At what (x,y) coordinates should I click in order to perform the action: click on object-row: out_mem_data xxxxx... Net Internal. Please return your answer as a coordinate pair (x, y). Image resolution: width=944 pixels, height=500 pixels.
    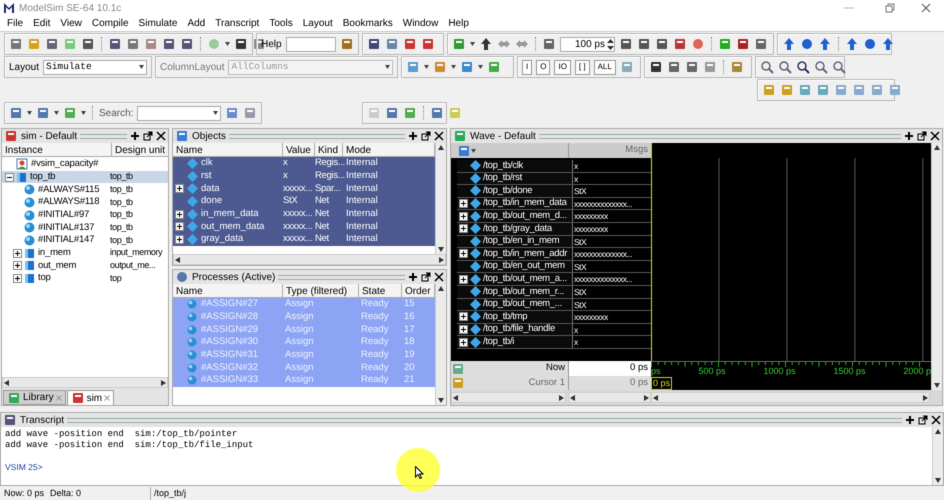
    Looking at the image, I should click on (304, 227).